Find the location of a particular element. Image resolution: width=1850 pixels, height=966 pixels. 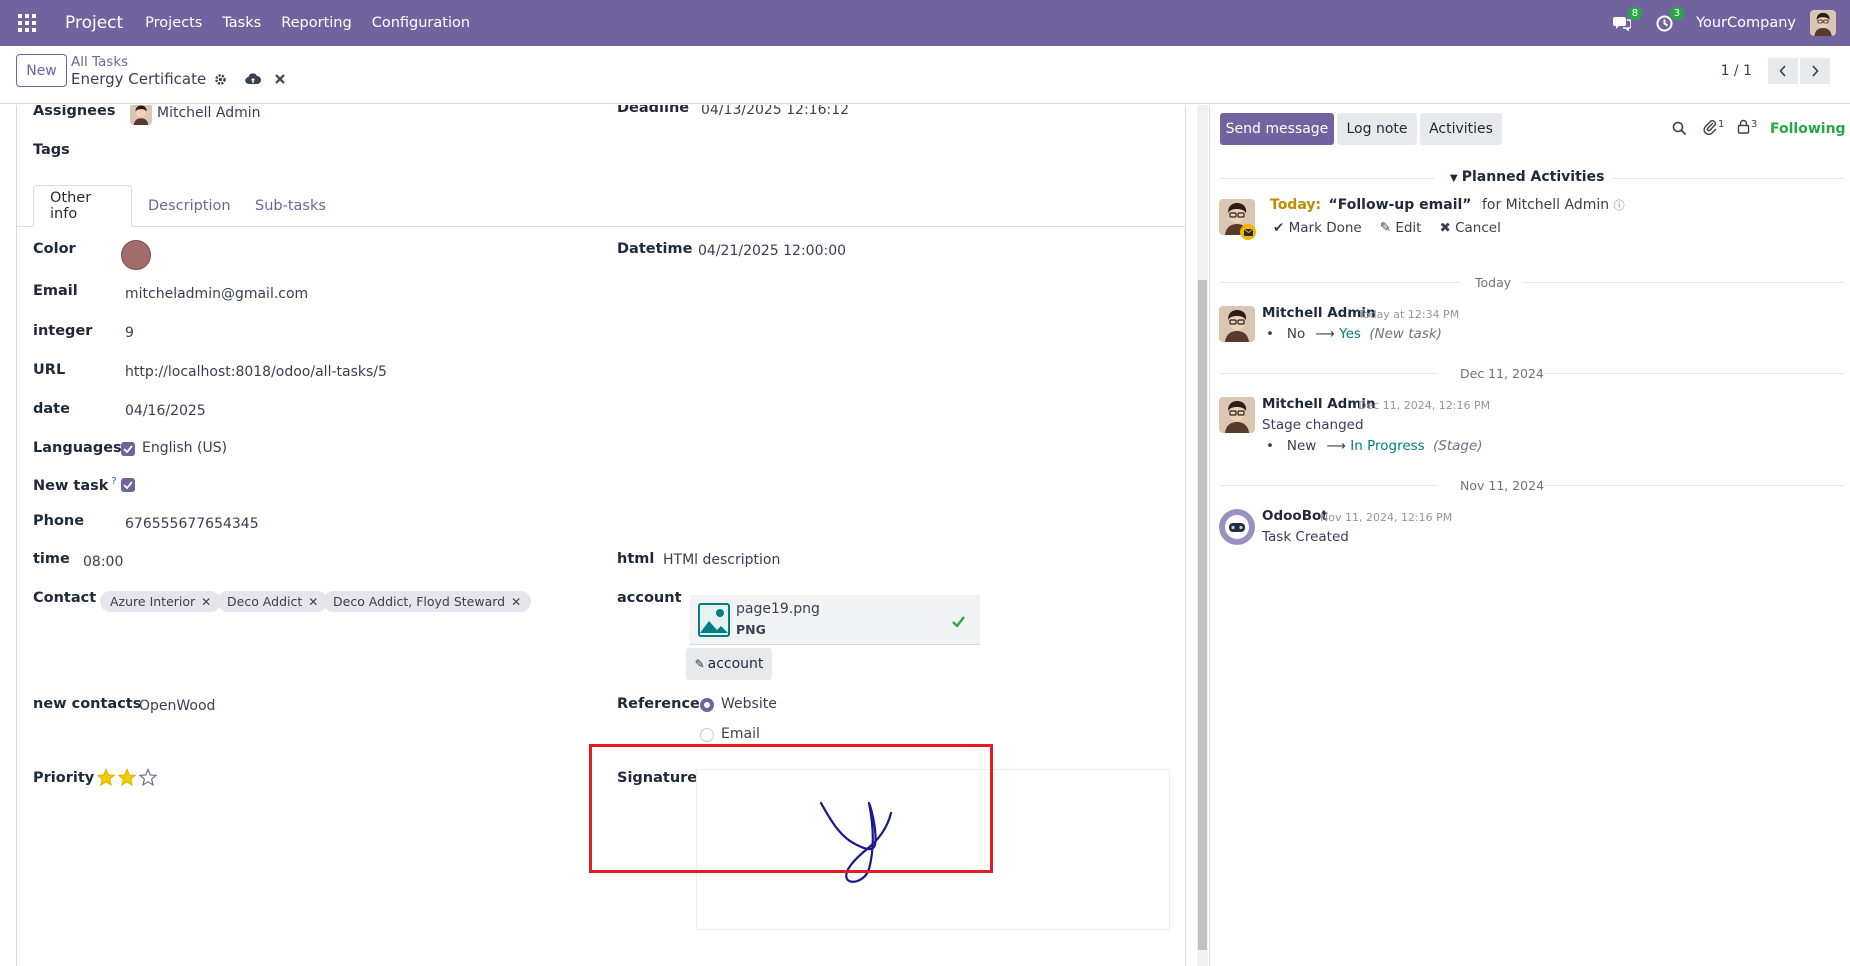

check-icon is located at coordinates (128, 485).